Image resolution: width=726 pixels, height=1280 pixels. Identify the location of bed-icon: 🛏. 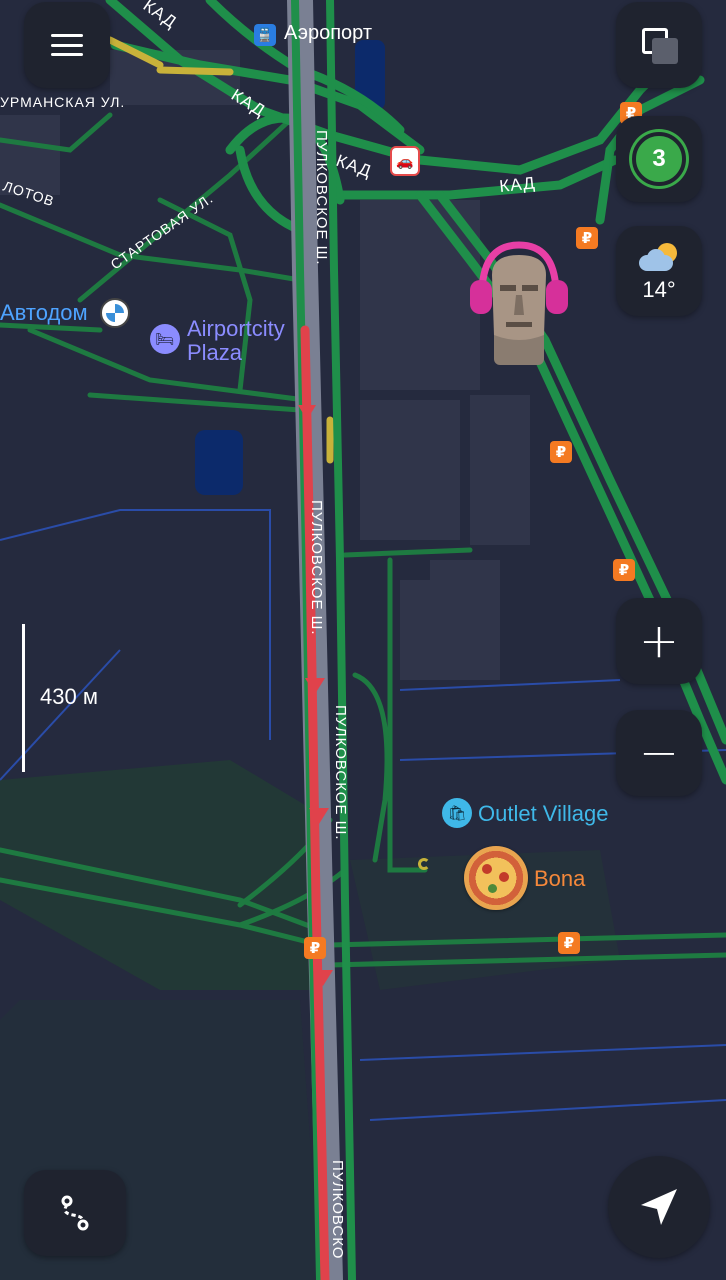
(165, 339).